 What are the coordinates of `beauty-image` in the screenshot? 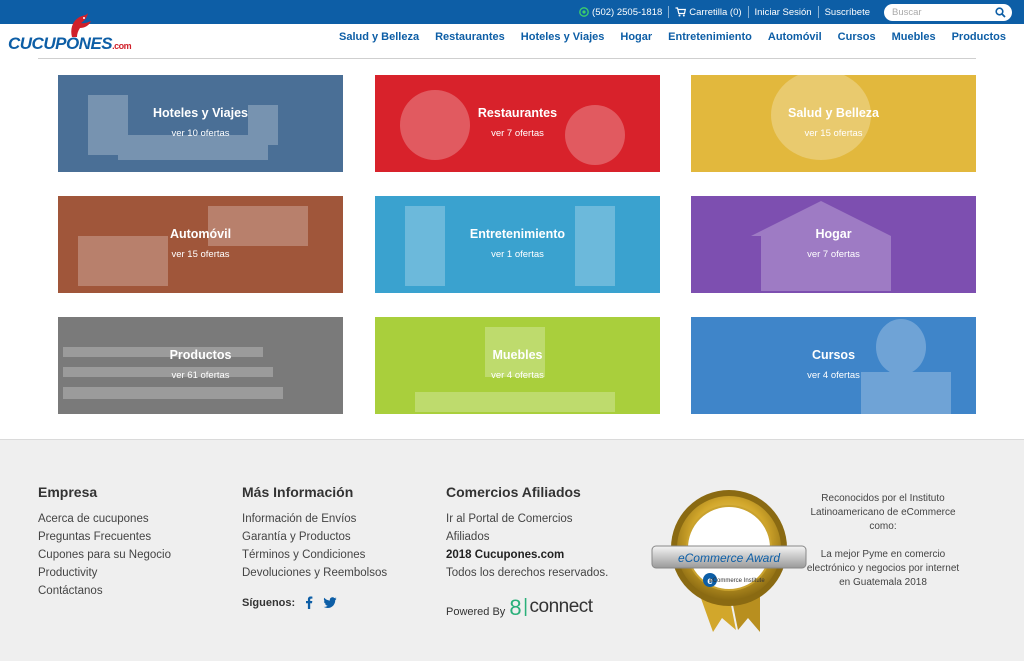 It's located at (821, 117).